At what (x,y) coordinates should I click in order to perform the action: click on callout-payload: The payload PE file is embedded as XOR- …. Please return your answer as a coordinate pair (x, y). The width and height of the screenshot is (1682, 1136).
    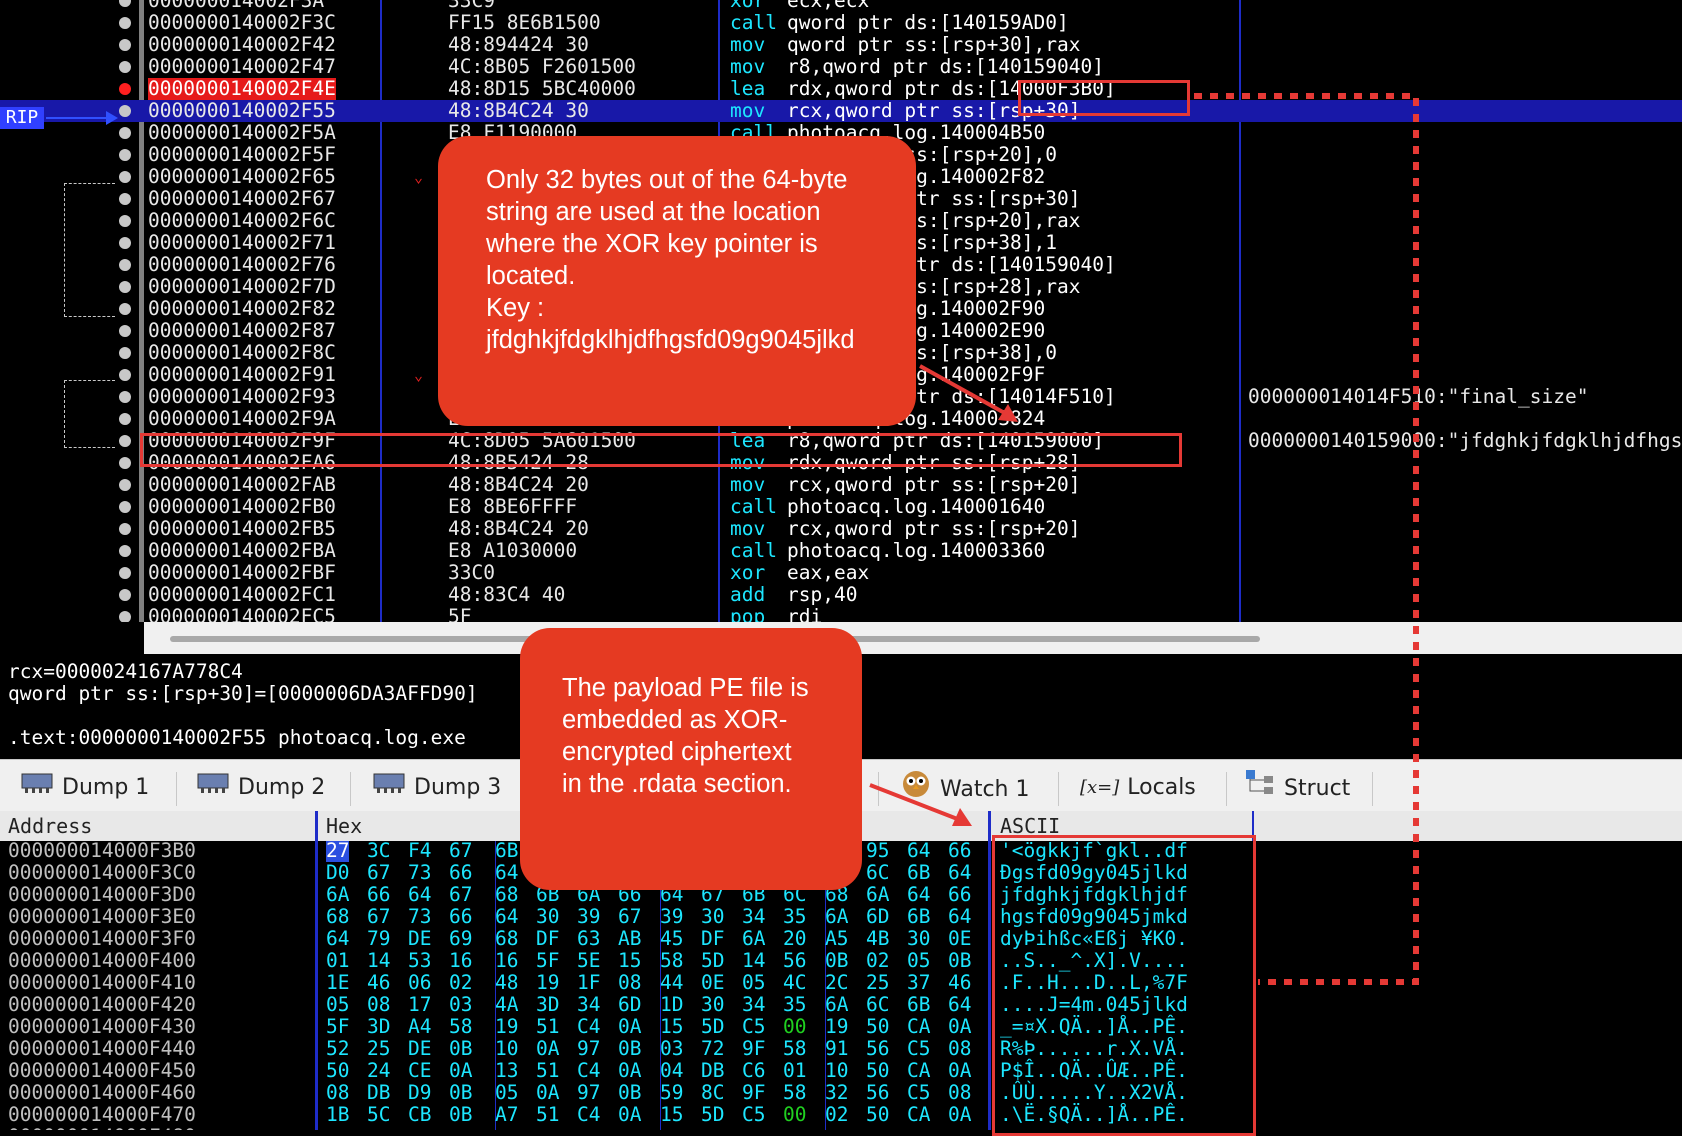
    Looking at the image, I should click on (691, 759).